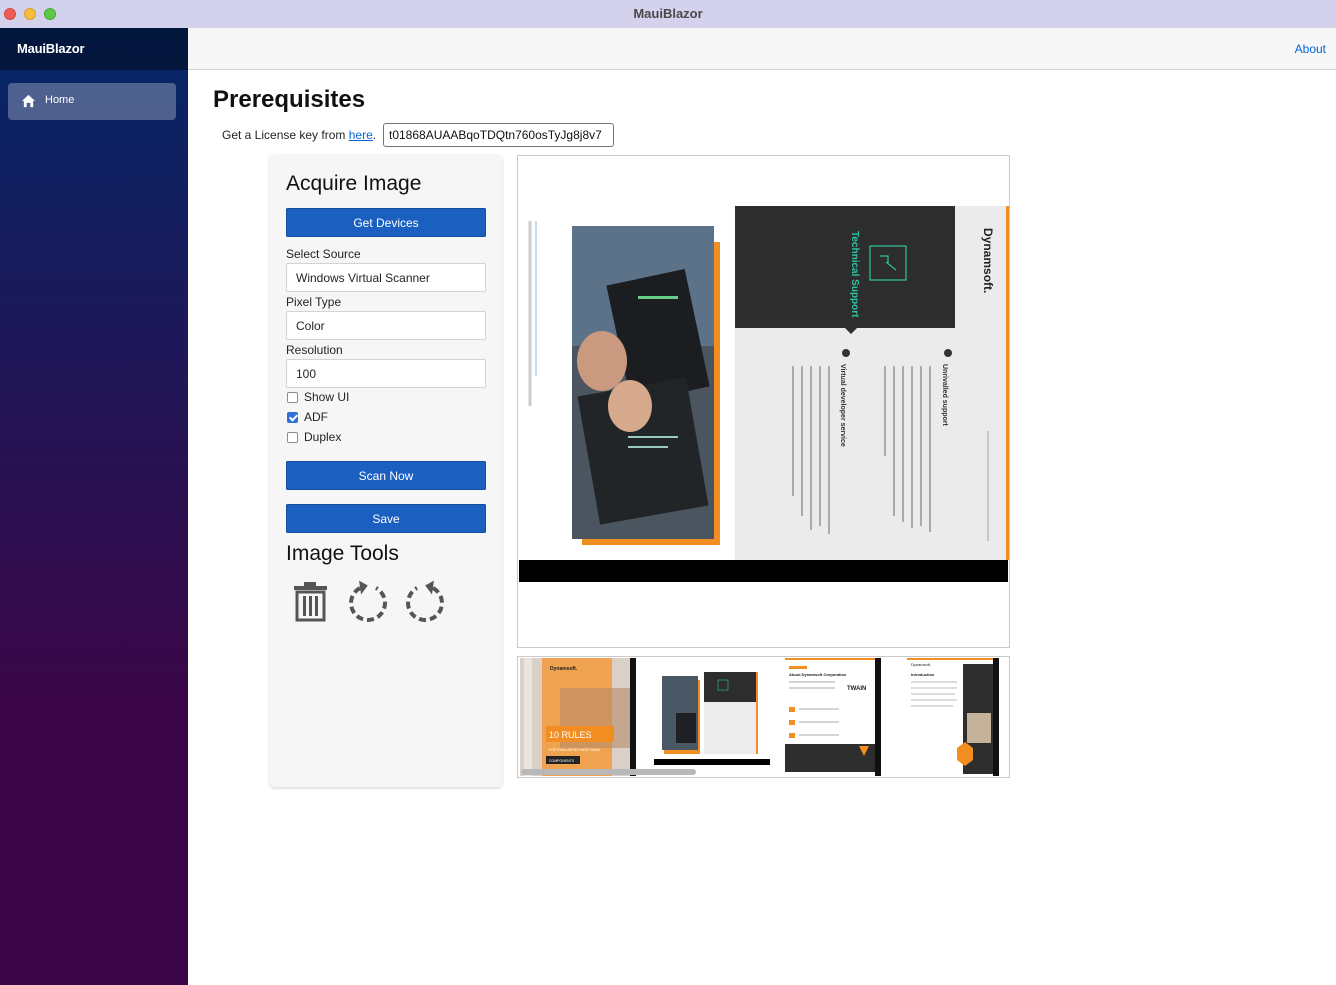 The height and width of the screenshot is (985, 1336). Describe the element at coordinates (425, 601) in the screenshot. I see `rotate-right-icon` at that location.